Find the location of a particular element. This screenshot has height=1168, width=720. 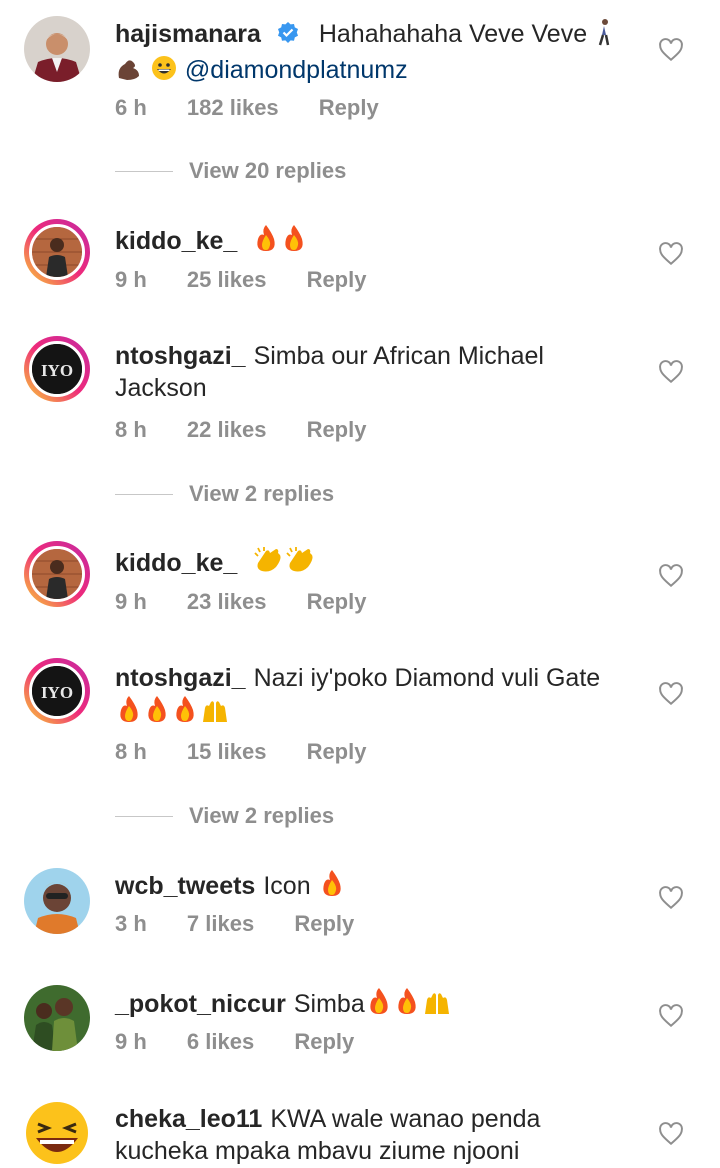

verified-badge-icon is located at coordinates (287, 32).